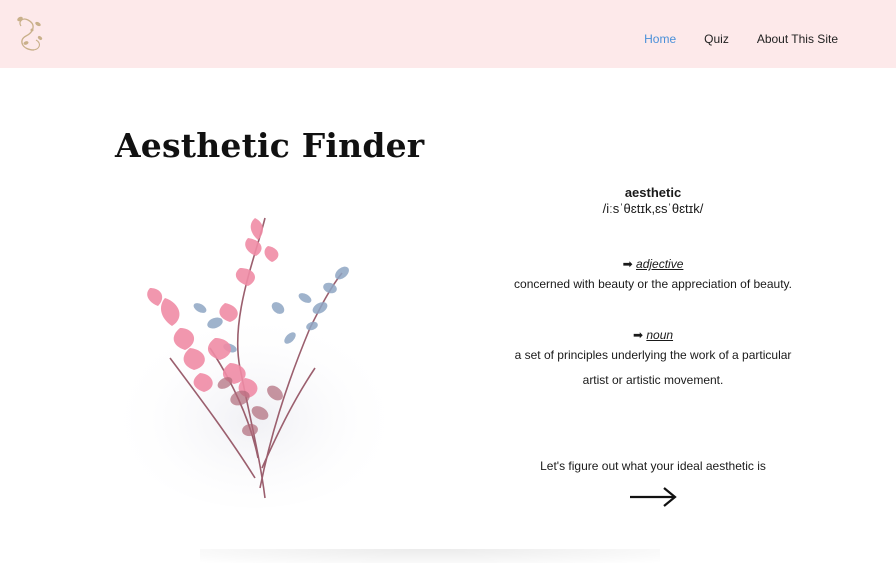 This screenshot has width=896, height=563. I want to click on section-divider-shadow, so click(430, 556).